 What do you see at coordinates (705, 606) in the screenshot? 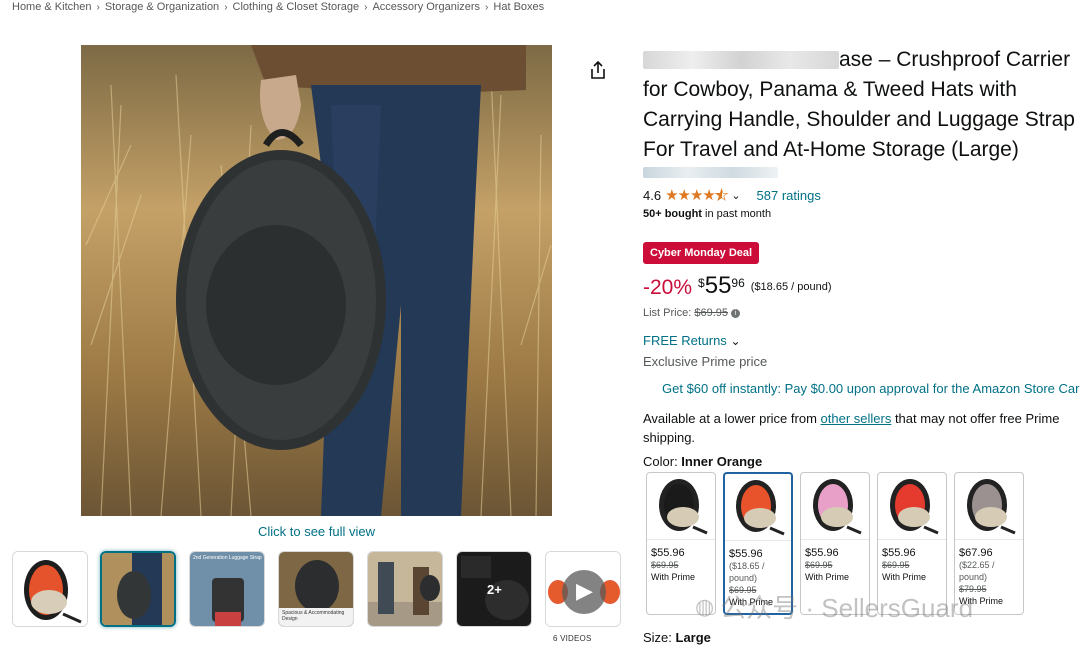
I see `wechat-icon: ◍` at bounding box center [705, 606].